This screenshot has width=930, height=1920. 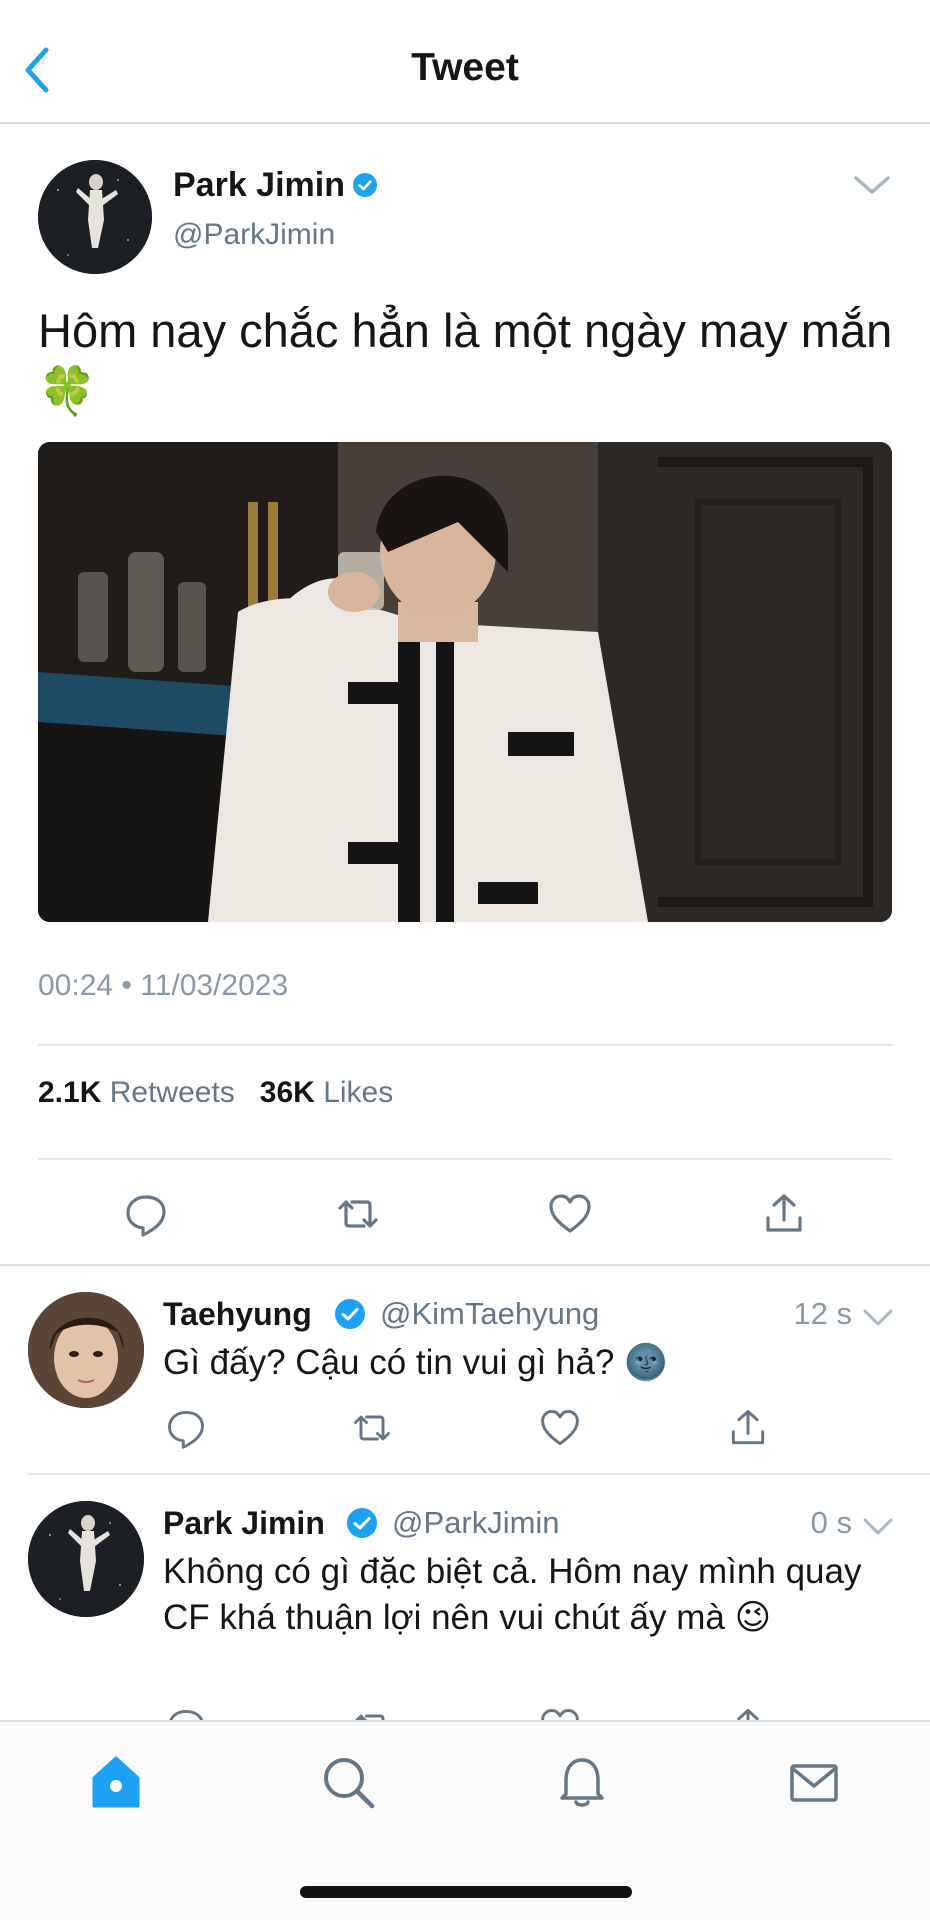 I want to click on home-icon, so click(x=116, y=1782).